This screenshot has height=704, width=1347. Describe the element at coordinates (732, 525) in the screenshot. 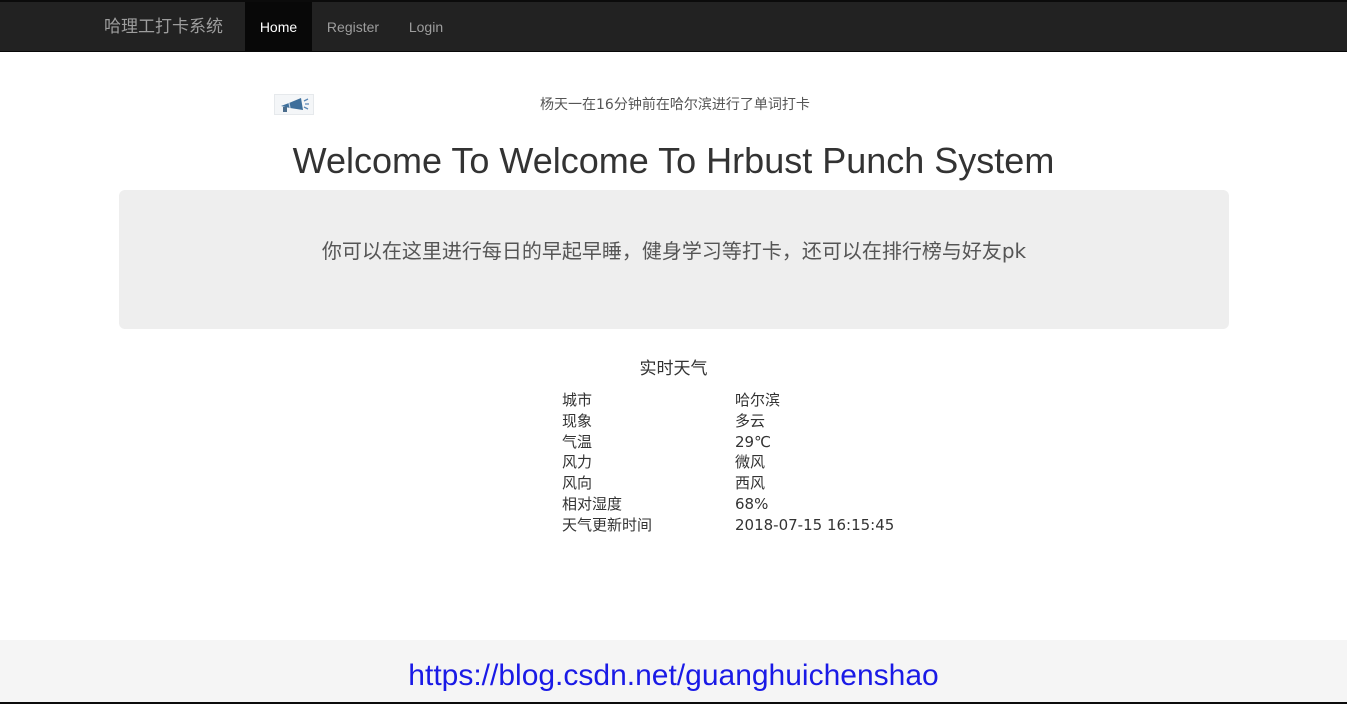

I see `weather-row: 天气更新时间 2018-07-15 16:15:45` at that location.